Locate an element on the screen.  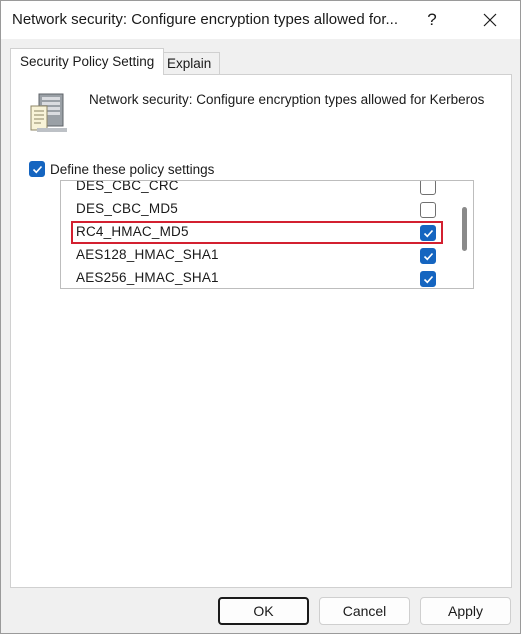
close-icon is located at coordinates (490, 20).